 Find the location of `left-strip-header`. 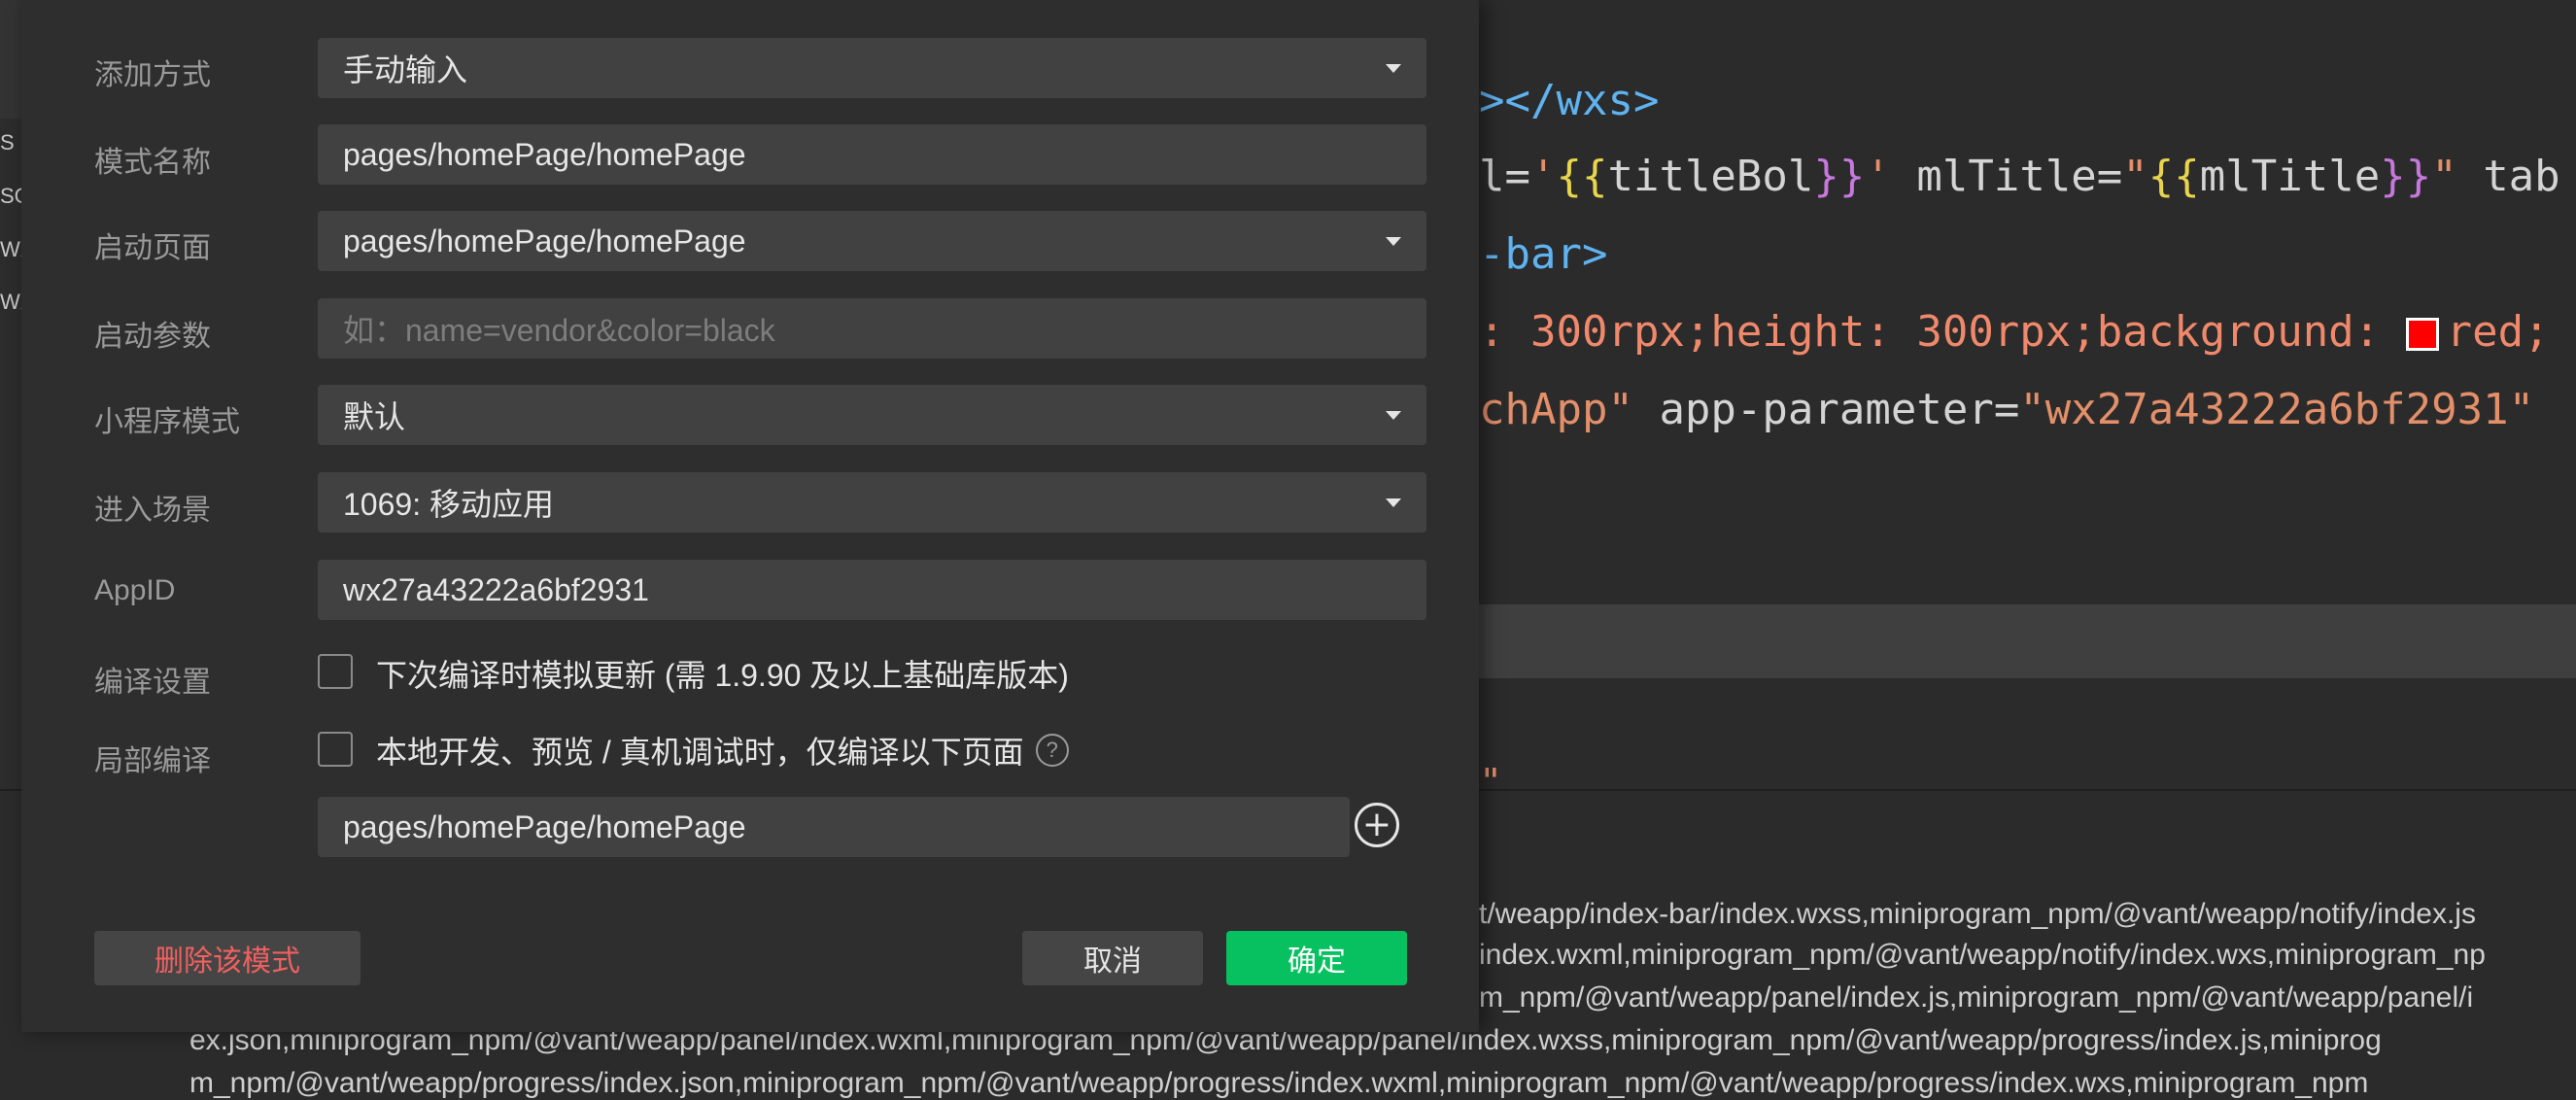

left-strip-header is located at coordinates (10, 59).